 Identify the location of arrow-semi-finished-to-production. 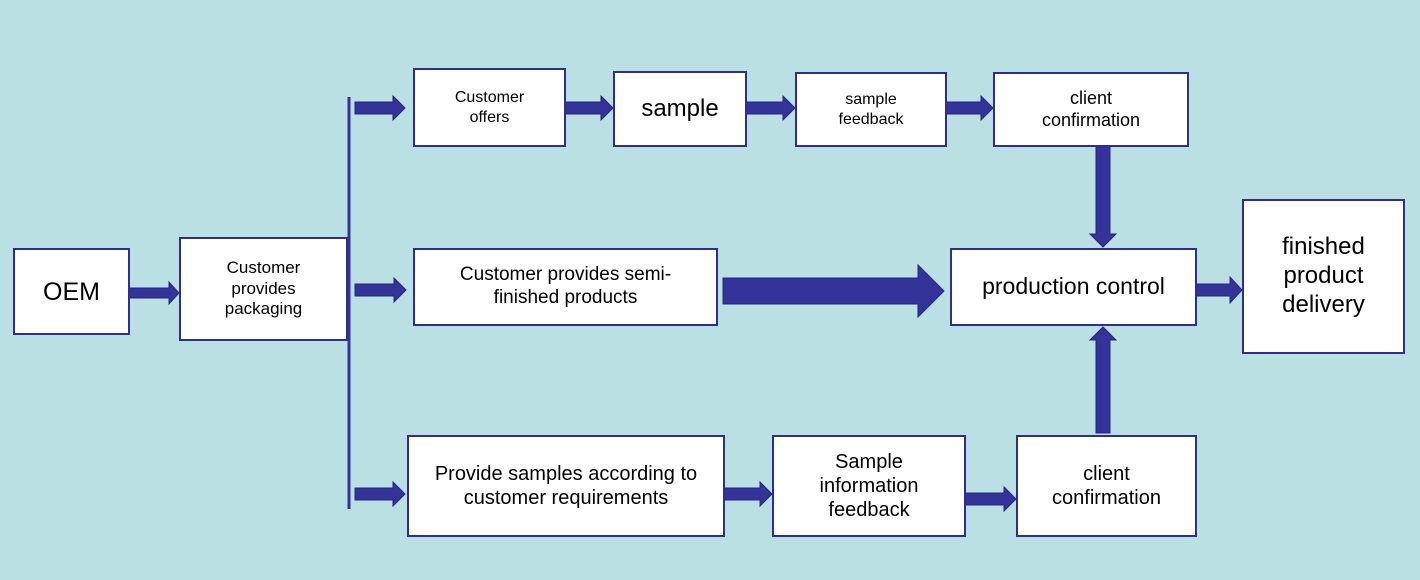
(833, 291).